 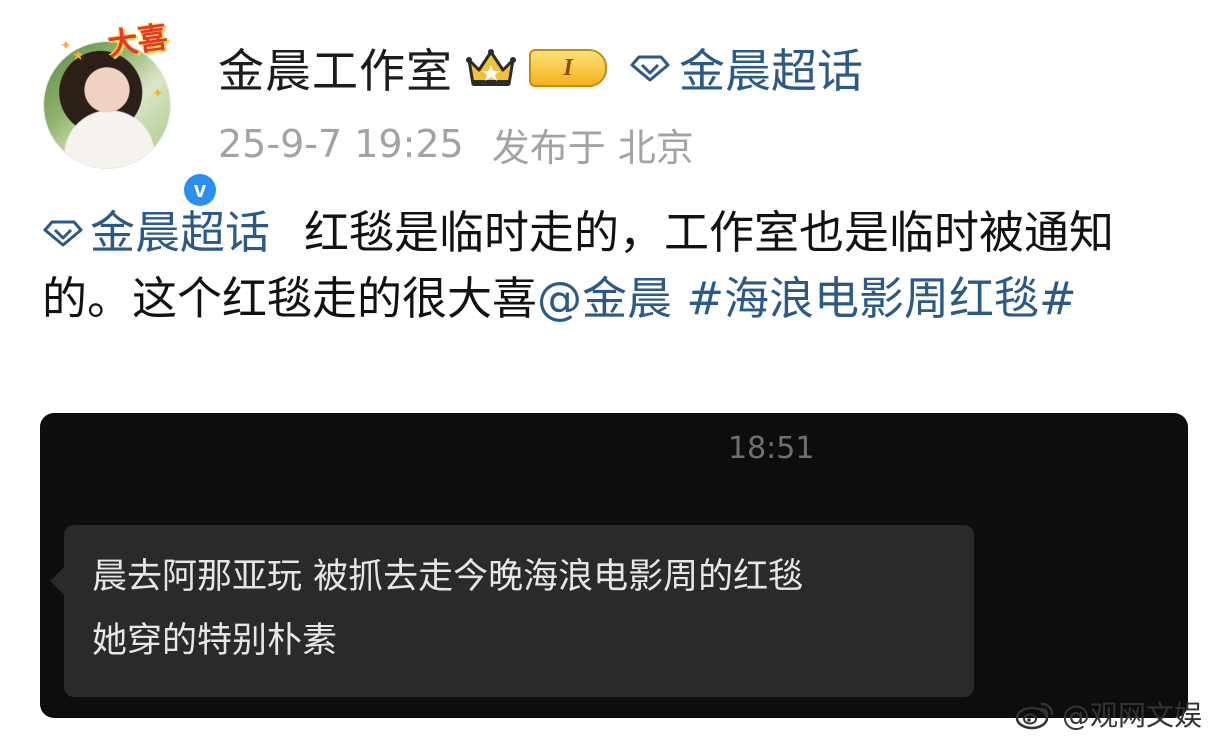 I want to click on watermark: @观网文娱, so click(x=1108, y=714).